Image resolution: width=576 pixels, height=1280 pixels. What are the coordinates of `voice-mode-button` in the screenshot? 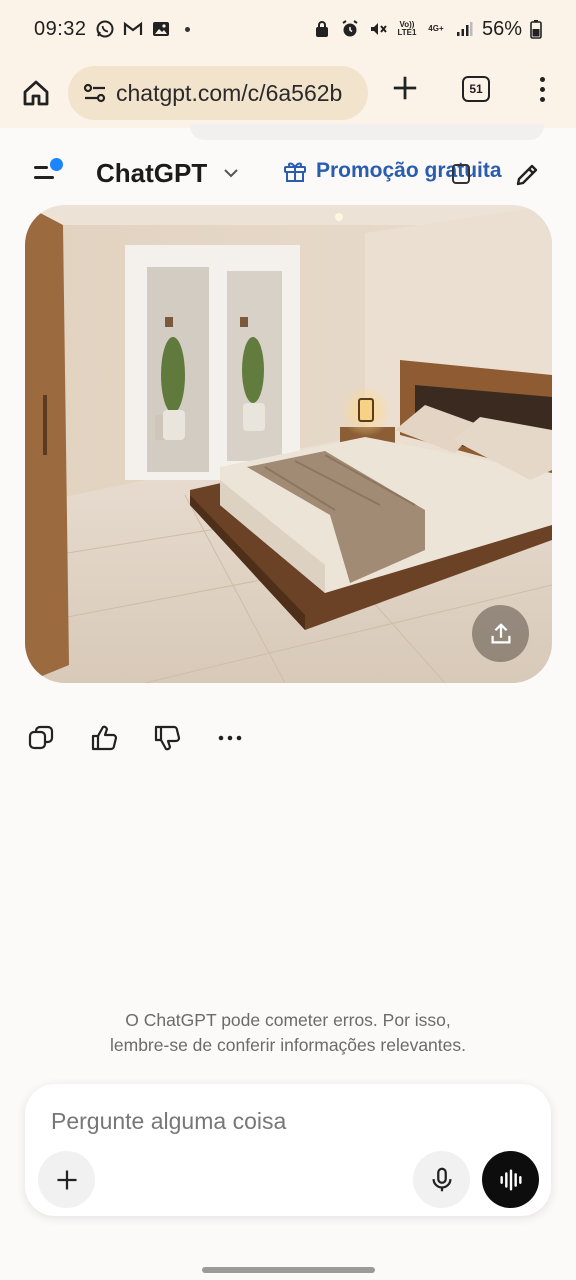 It's located at (510, 1179).